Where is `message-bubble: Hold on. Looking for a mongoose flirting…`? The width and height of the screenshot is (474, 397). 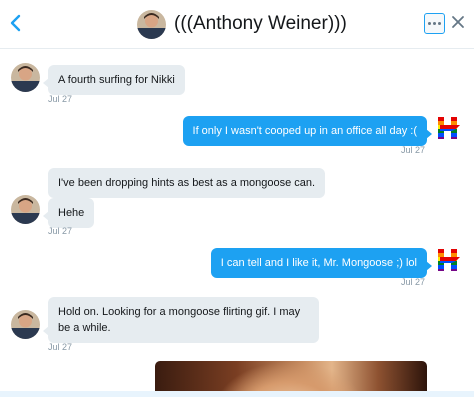
message-bubble: Hold on. Looking for a mongoose flirting… is located at coordinates (181, 320).